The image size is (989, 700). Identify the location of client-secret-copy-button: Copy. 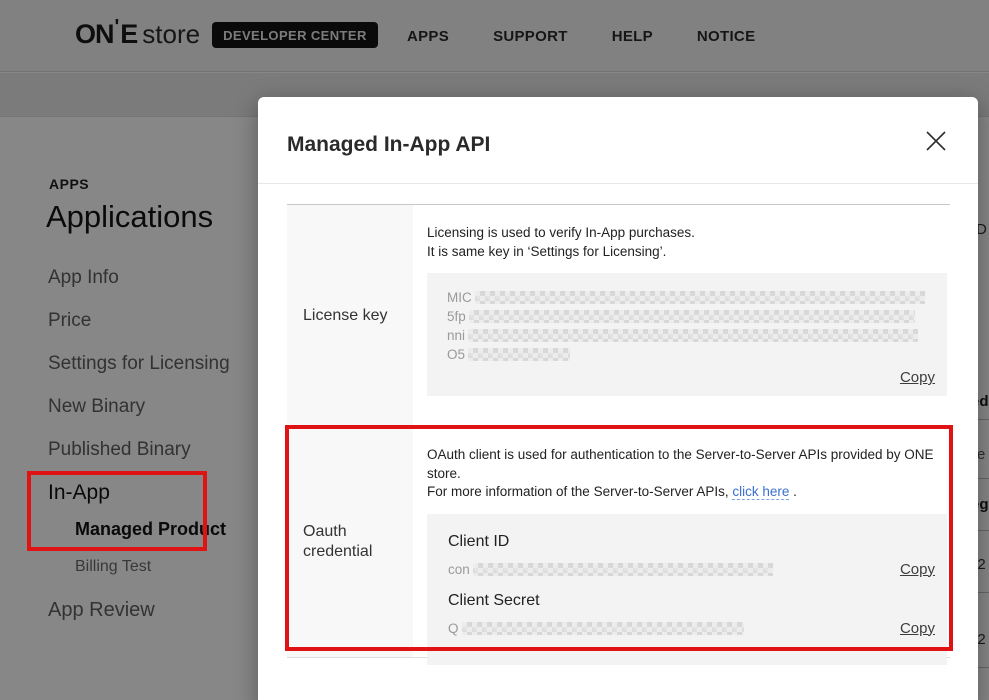
(917, 628).